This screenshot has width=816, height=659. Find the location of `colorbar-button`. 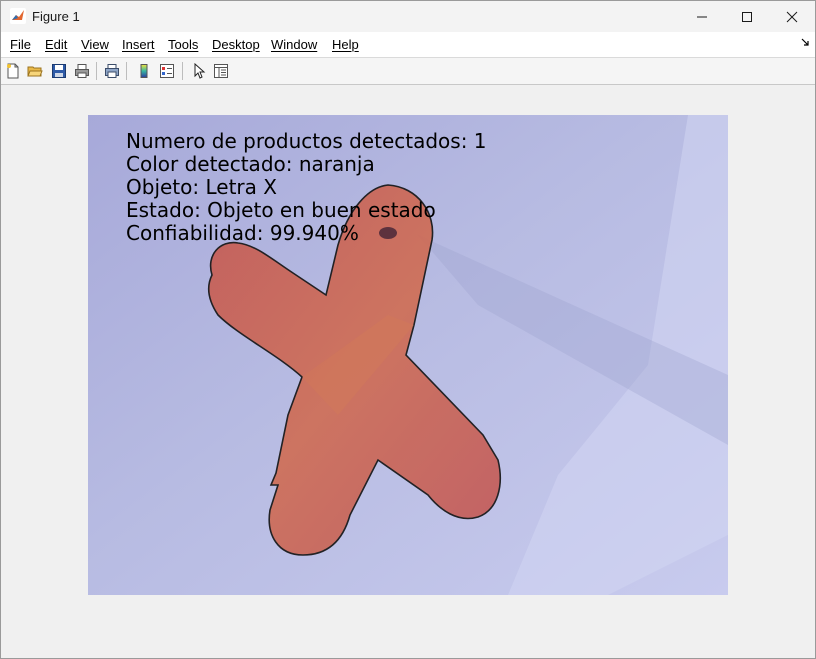

colorbar-button is located at coordinates (144, 71).